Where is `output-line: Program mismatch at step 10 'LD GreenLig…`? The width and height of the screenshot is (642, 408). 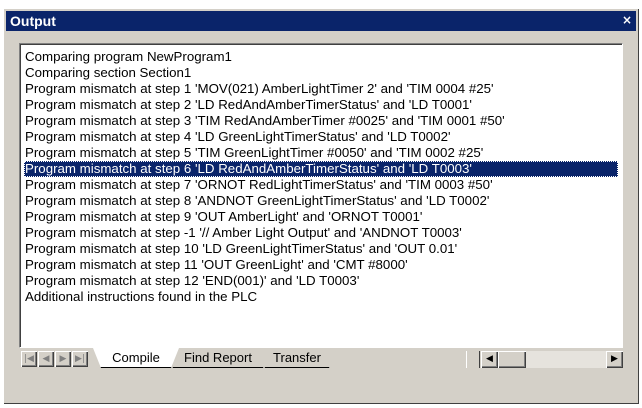
output-line: Program mismatch at step 10 'LD GreenLig… is located at coordinates (321, 249).